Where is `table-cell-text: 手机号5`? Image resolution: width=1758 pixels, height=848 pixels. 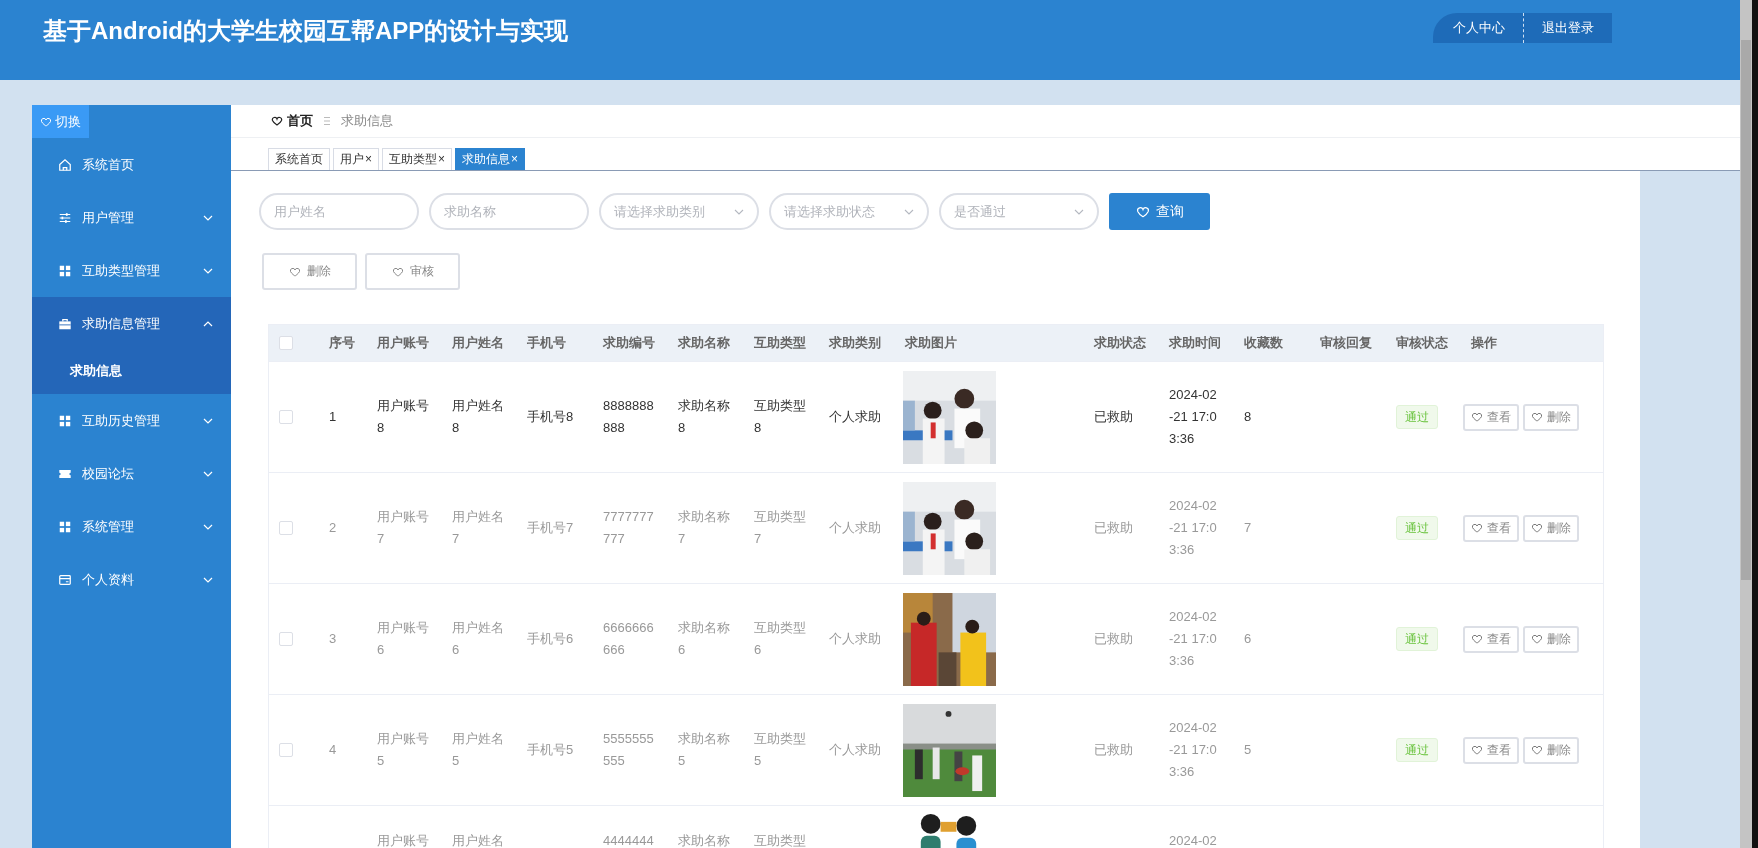 table-cell-text: 手机号5 is located at coordinates (551, 750).